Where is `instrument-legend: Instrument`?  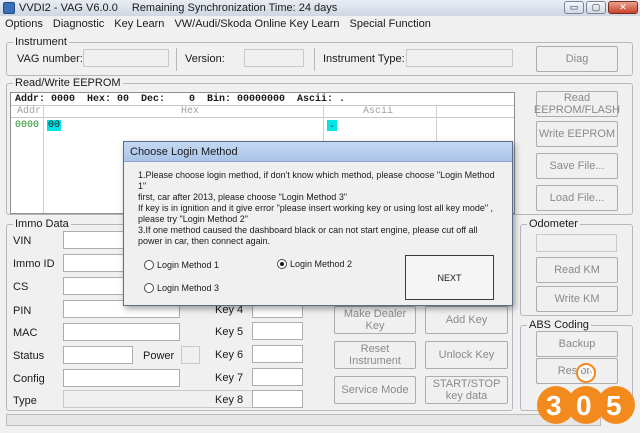
instrument-legend: Instrument is located at coordinates (41, 42).